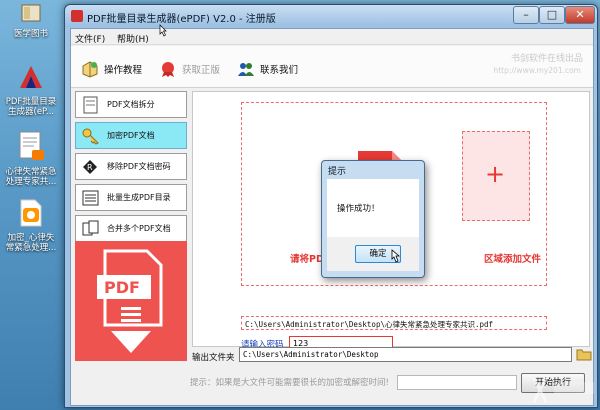 Image resolution: width=600 pixels, height=410 pixels. What do you see at coordinates (31, 172) in the screenshot?
I see `desktop-icon-label: 心律失常紧急` at bounding box center [31, 172].